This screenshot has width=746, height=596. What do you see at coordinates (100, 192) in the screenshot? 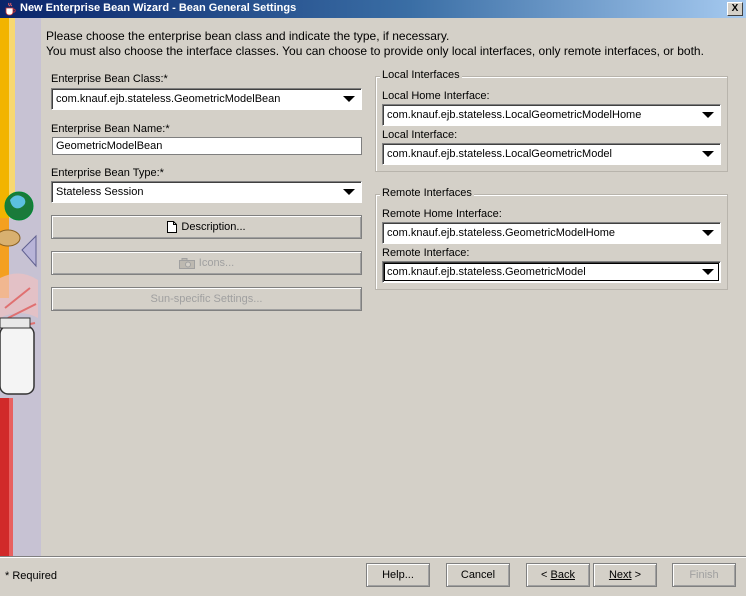
I see `bean-type-value: Stateless Session` at bounding box center [100, 192].